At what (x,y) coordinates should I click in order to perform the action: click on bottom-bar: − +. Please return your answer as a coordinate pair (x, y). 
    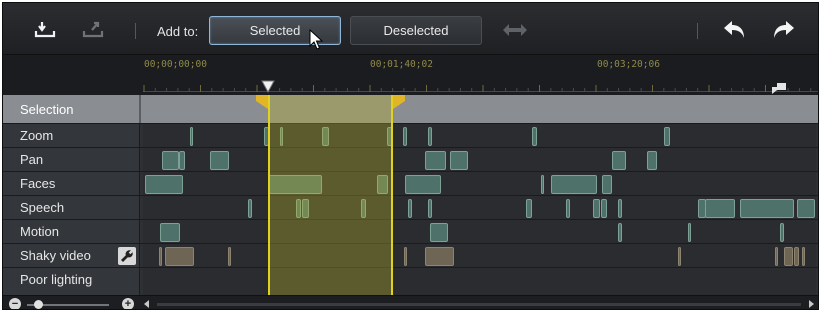
    Looking at the image, I should click on (410, 302).